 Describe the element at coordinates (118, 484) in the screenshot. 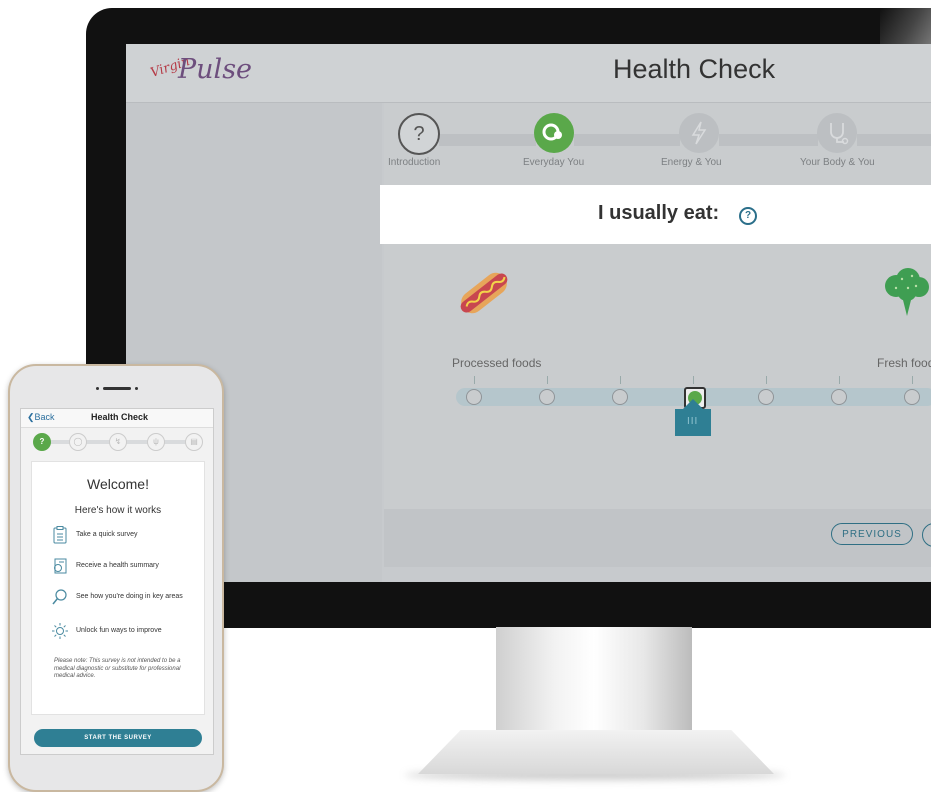

I see `welcome-heading: Welcome!` at that location.